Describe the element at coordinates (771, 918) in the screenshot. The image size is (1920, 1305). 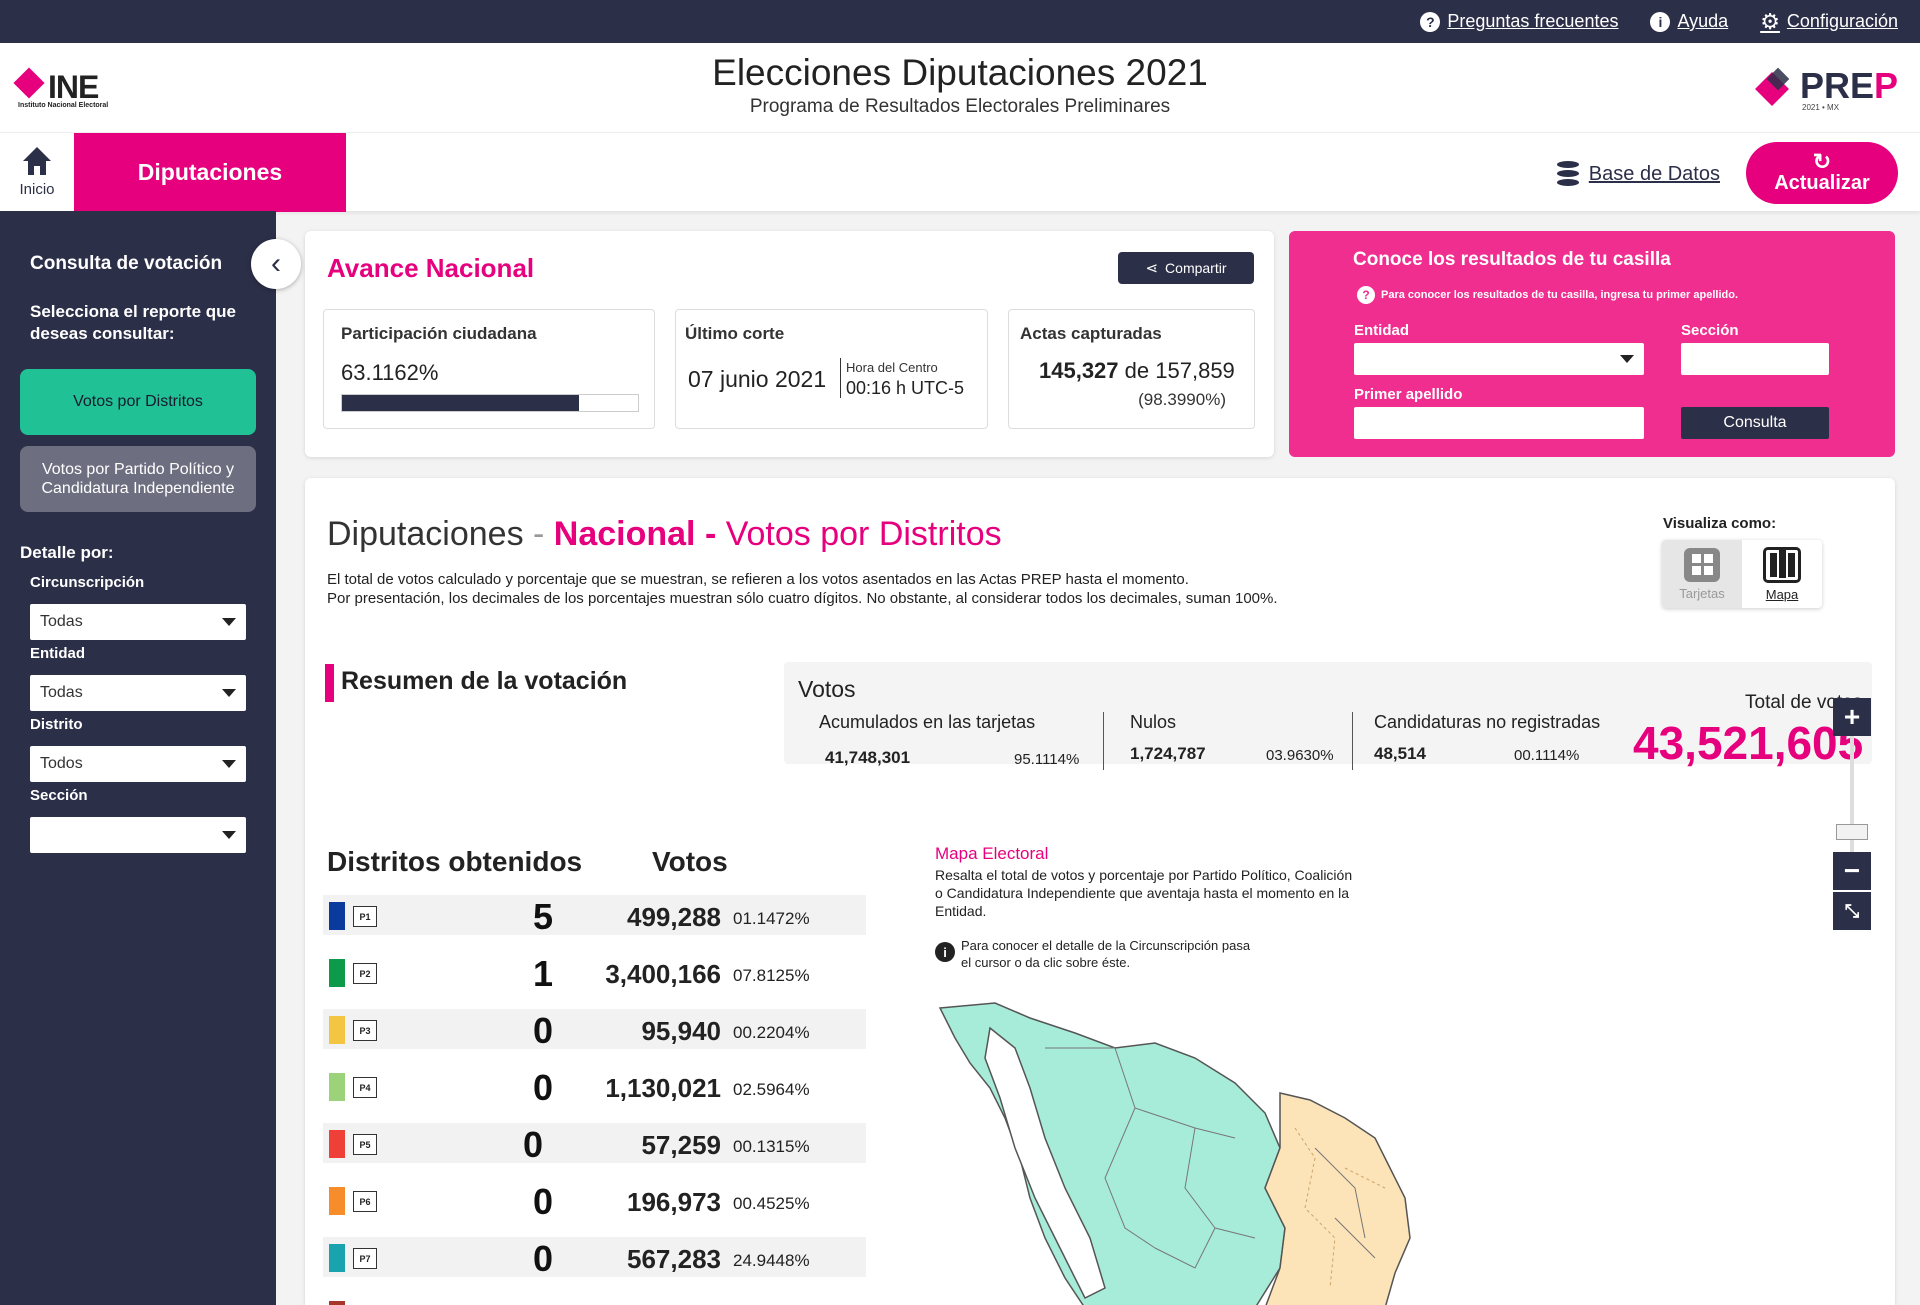
I see `party-pct: 01.1472%` at that location.